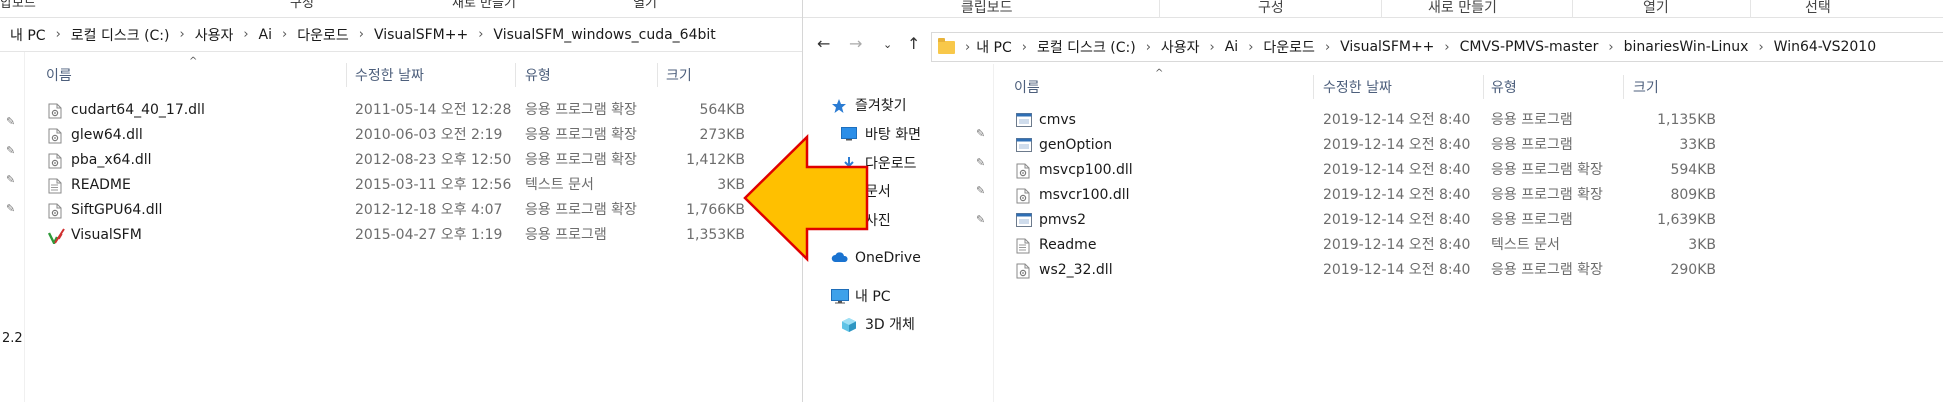  What do you see at coordinates (840, 296) in the screenshot?
I see `this-pc-icon` at bounding box center [840, 296].